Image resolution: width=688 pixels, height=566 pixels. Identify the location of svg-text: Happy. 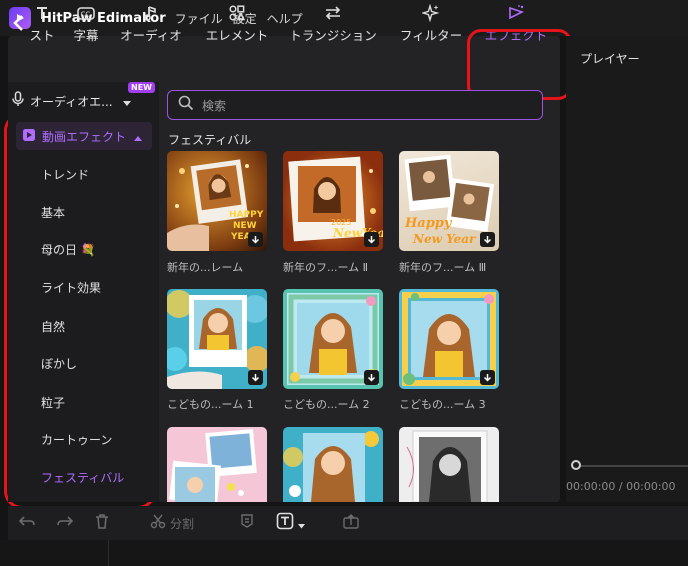
(428, 223).